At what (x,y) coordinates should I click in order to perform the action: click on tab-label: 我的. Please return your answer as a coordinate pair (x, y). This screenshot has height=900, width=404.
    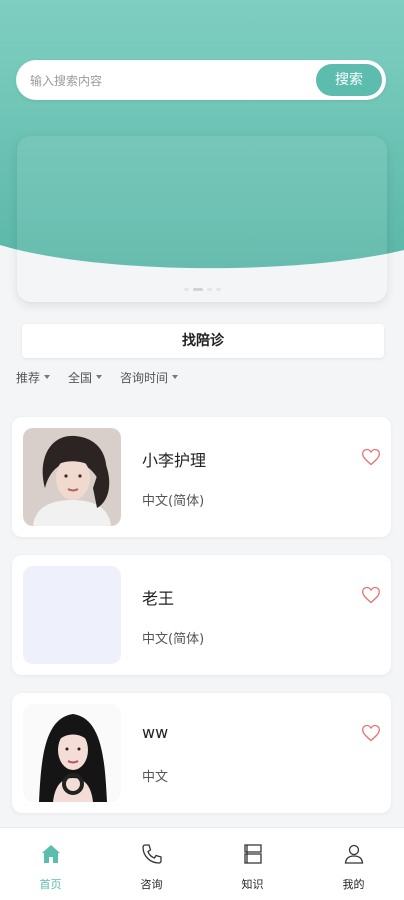
    Looking at the image, I should click on (353, 884).